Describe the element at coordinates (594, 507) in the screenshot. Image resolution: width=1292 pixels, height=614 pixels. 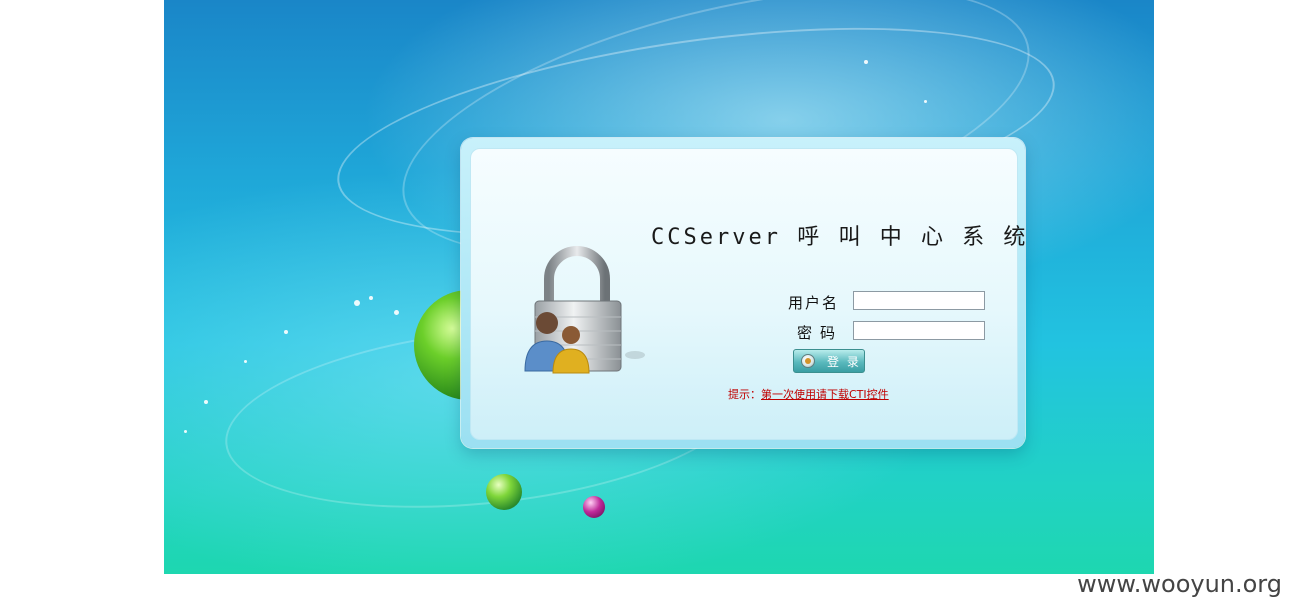
I see `decorative-purple-orb` at that location.